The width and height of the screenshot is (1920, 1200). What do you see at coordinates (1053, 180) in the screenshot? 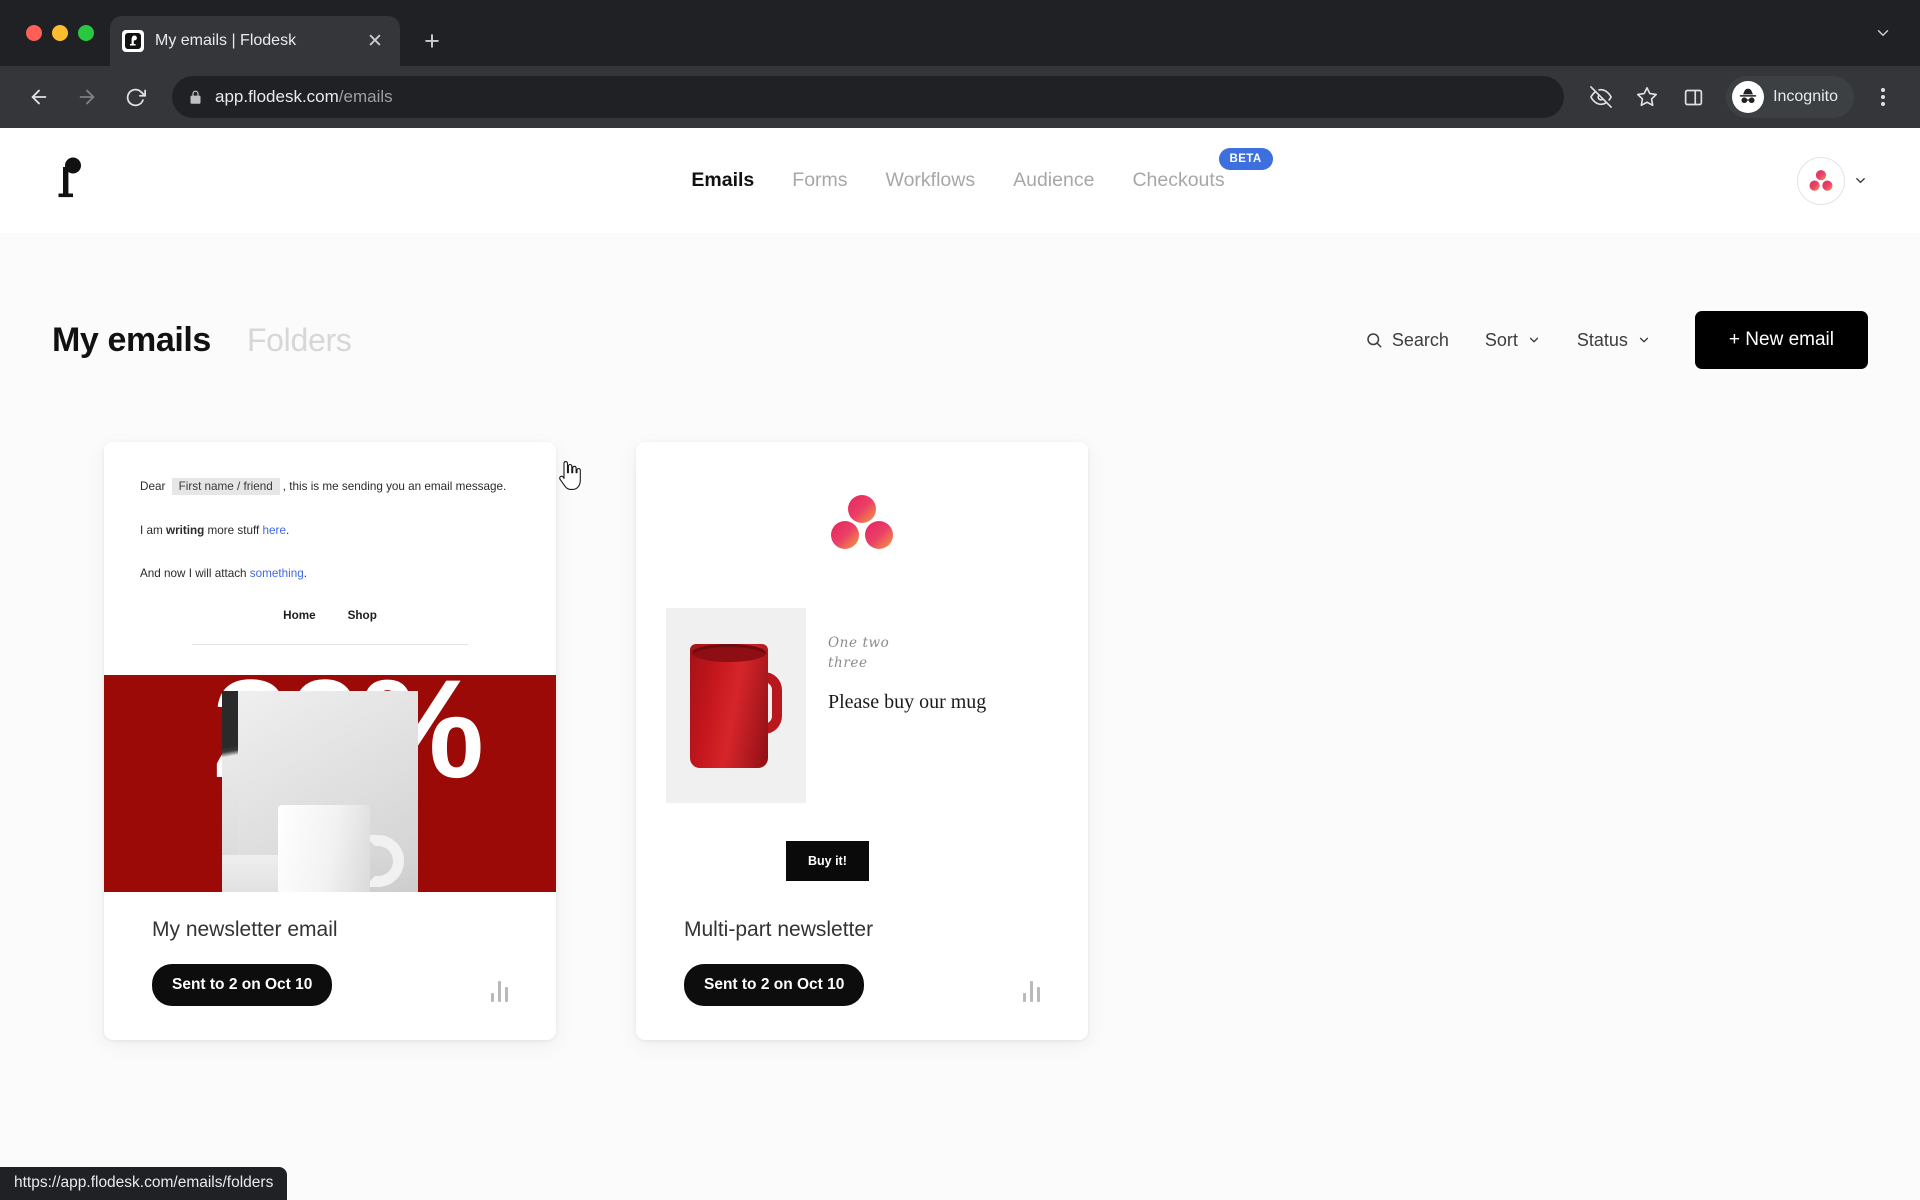
I see `nav-item-audience: Audience` at bounding box center [1053, 180].